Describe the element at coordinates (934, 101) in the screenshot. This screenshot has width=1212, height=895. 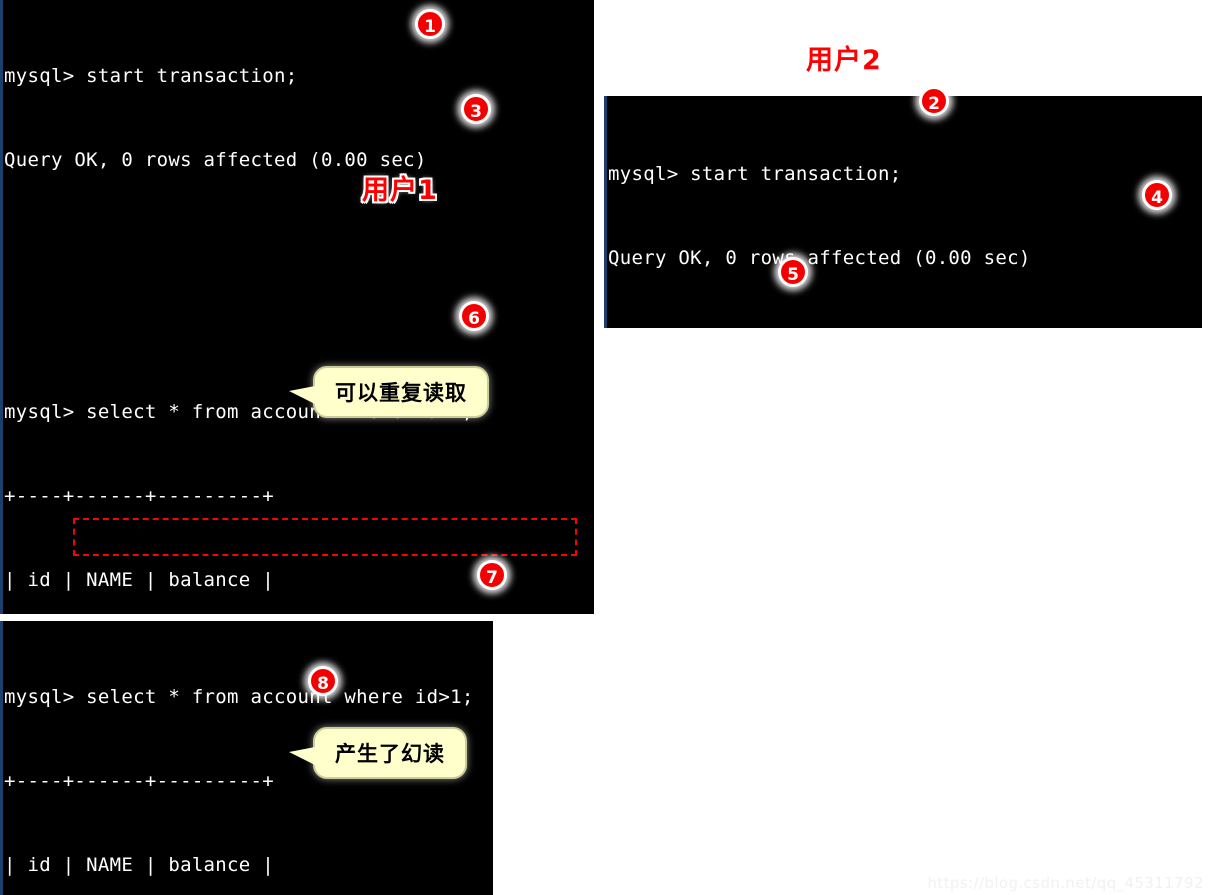
I see `step-badge-2: 2` at that location.